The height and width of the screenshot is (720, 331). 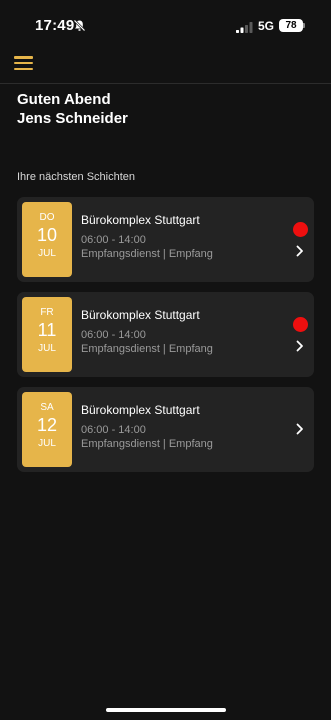 What do you see at coordinates (304, 25) in the screenshot?
I see `battery-cap` at bounding box center [304, 25].